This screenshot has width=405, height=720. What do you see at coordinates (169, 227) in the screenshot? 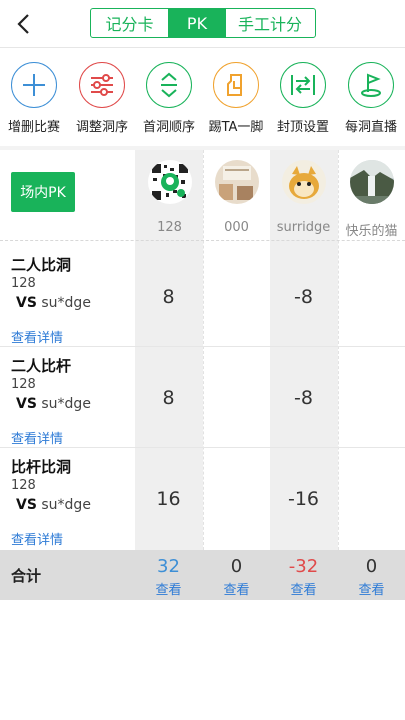
I see `player-name: 128` at bounding box center [169, 227].